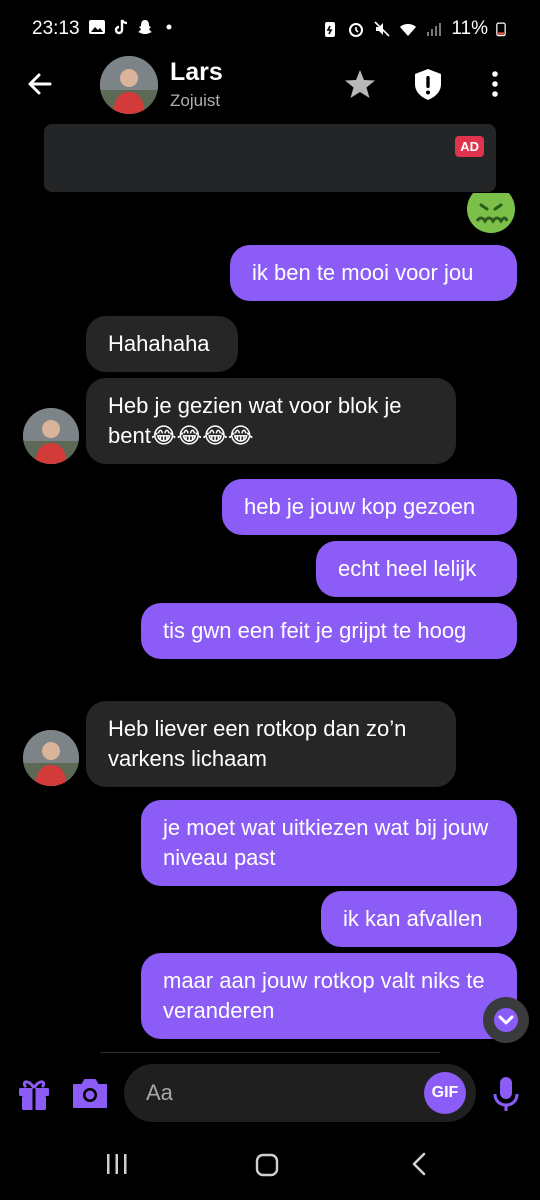 This screenshot has height=1200, width=540. I want to click on star-icon, so click(360, 84).